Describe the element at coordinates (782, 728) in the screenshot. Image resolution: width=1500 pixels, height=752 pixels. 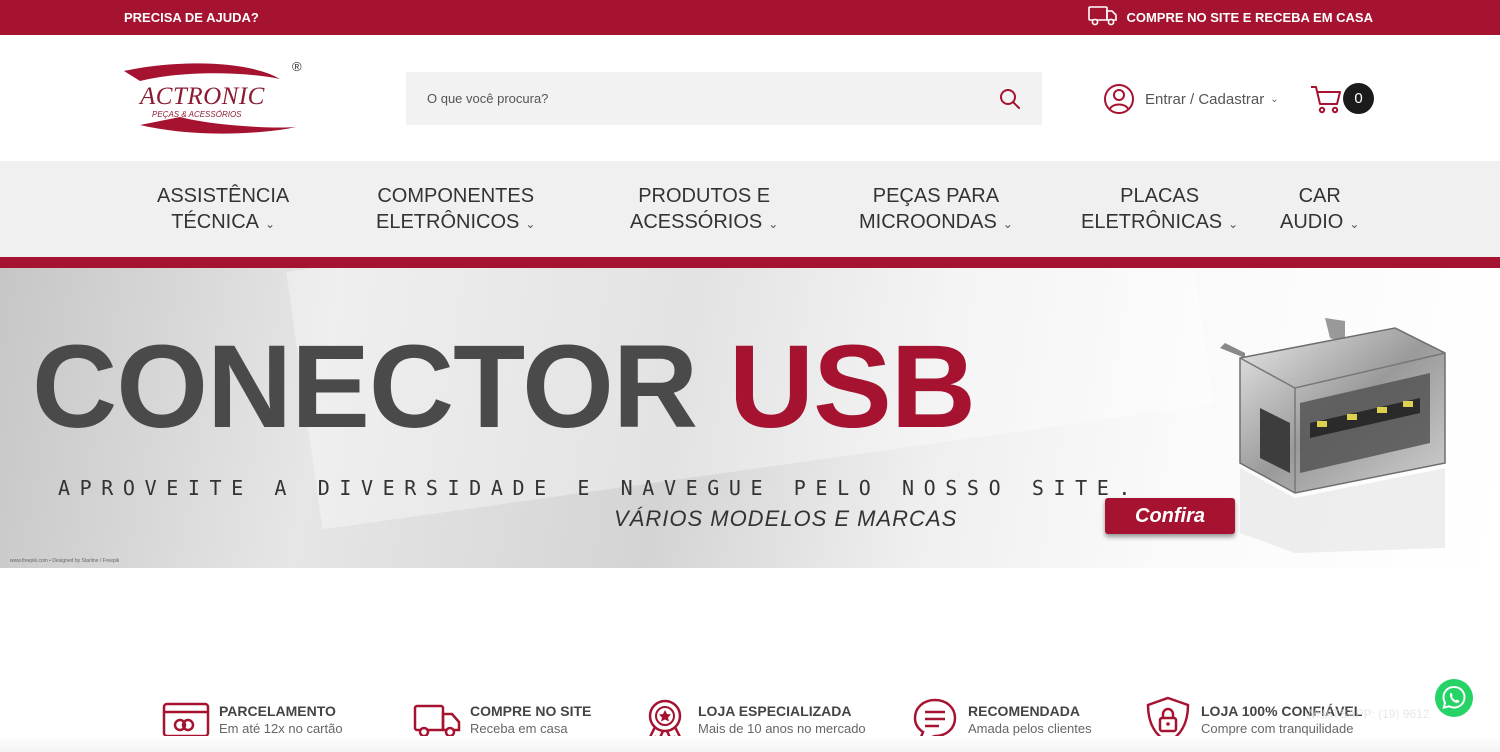
I see `feature-desc: Mais de 10 anos no mercado` at that location.